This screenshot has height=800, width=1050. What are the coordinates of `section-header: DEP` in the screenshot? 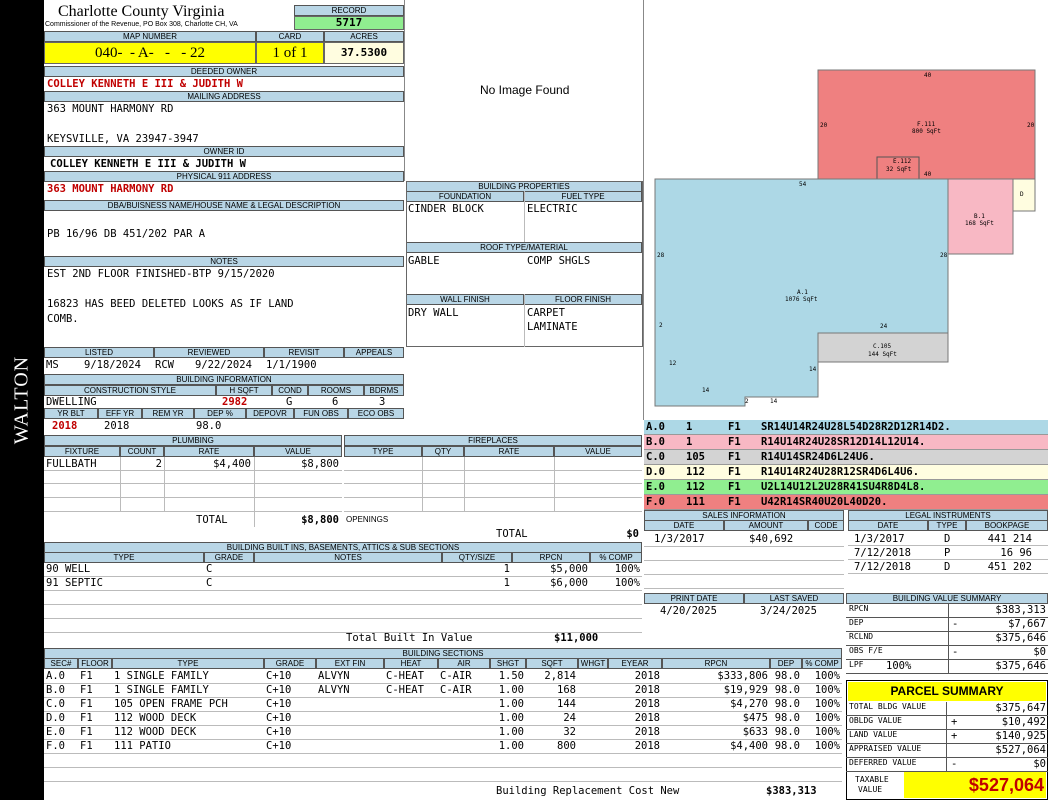 It's located at (786, 663).